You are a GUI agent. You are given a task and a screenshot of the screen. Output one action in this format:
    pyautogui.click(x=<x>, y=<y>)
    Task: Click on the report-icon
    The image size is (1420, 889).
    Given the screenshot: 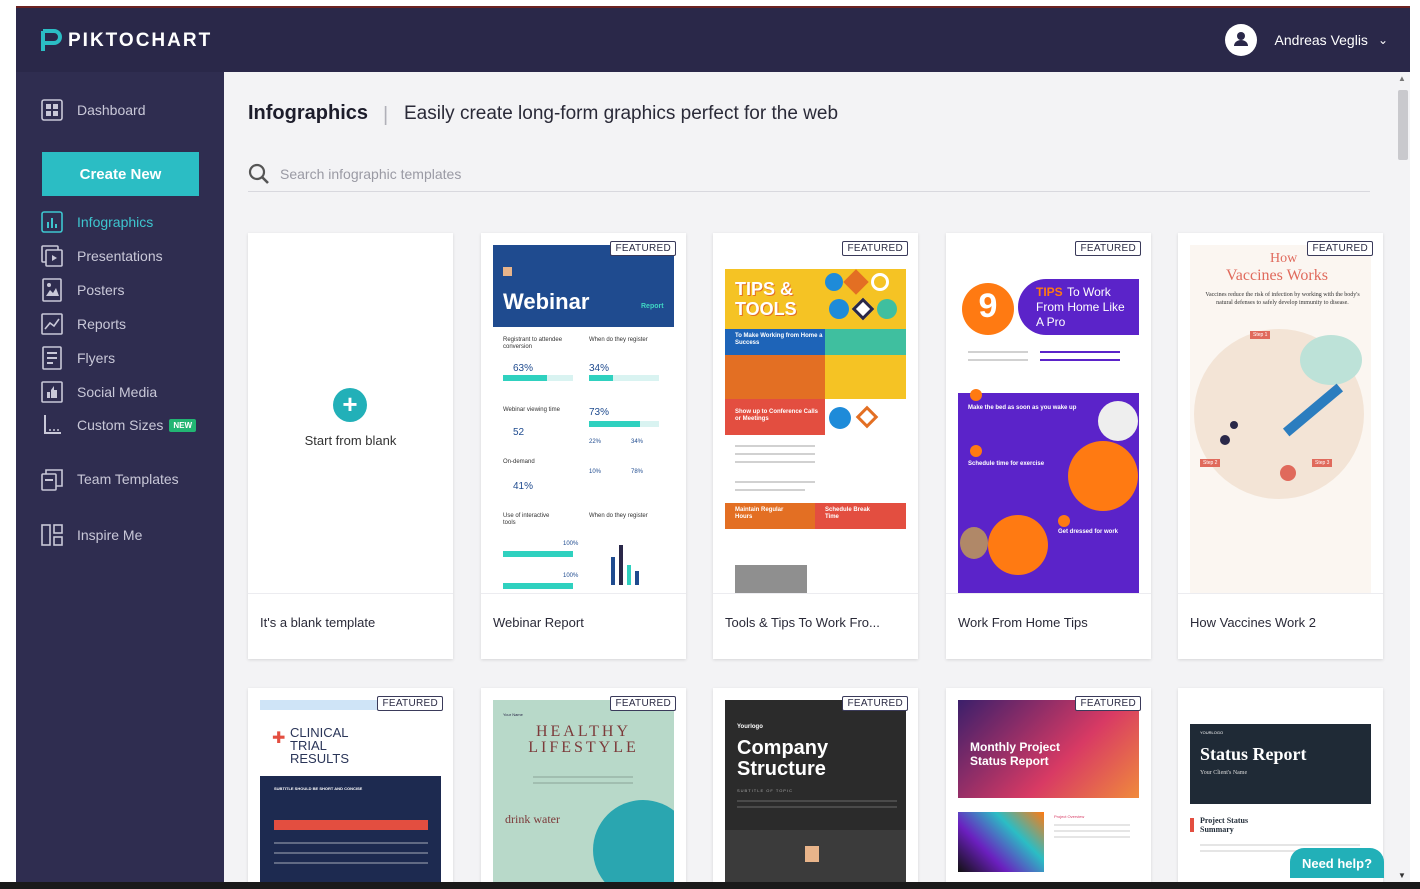 What is the action you would take?
    pyautogui.click(x=52, y=324)
    